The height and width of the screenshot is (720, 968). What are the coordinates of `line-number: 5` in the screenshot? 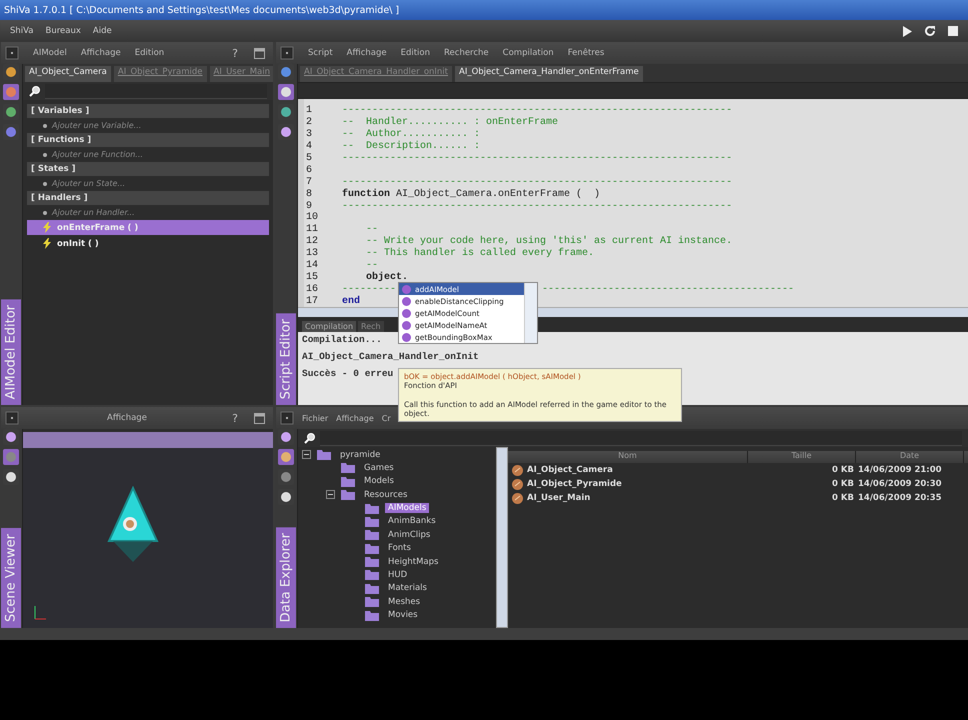 It's located at (309, 158).